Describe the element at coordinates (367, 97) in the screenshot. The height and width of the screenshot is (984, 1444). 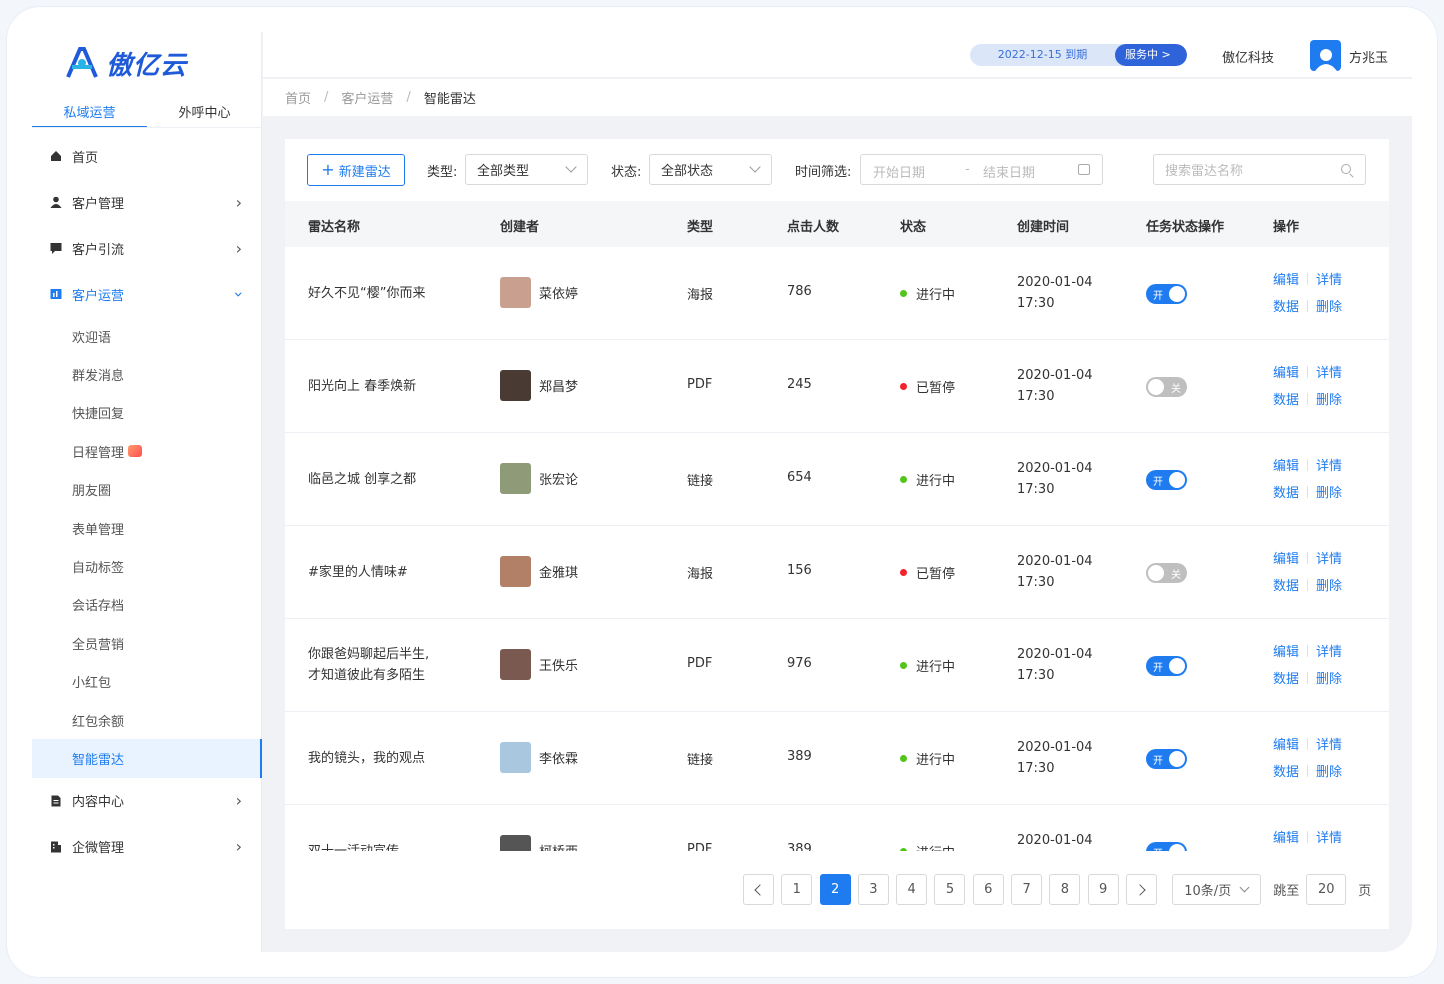
I see `breadcrumb-customer-ops: 客户运营` at that location.